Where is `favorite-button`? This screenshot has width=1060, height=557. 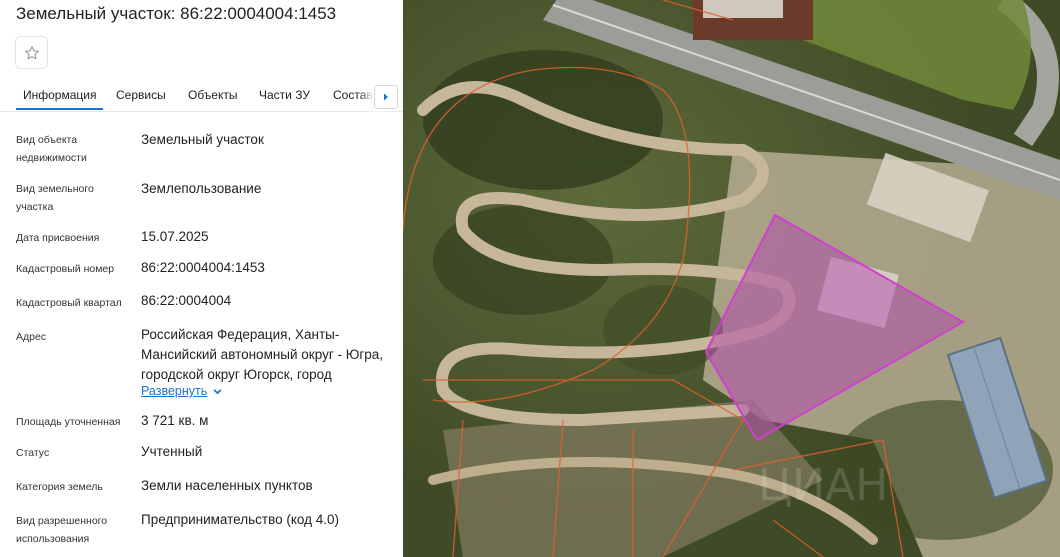 favorite-button is located at coordinates (31, 52).